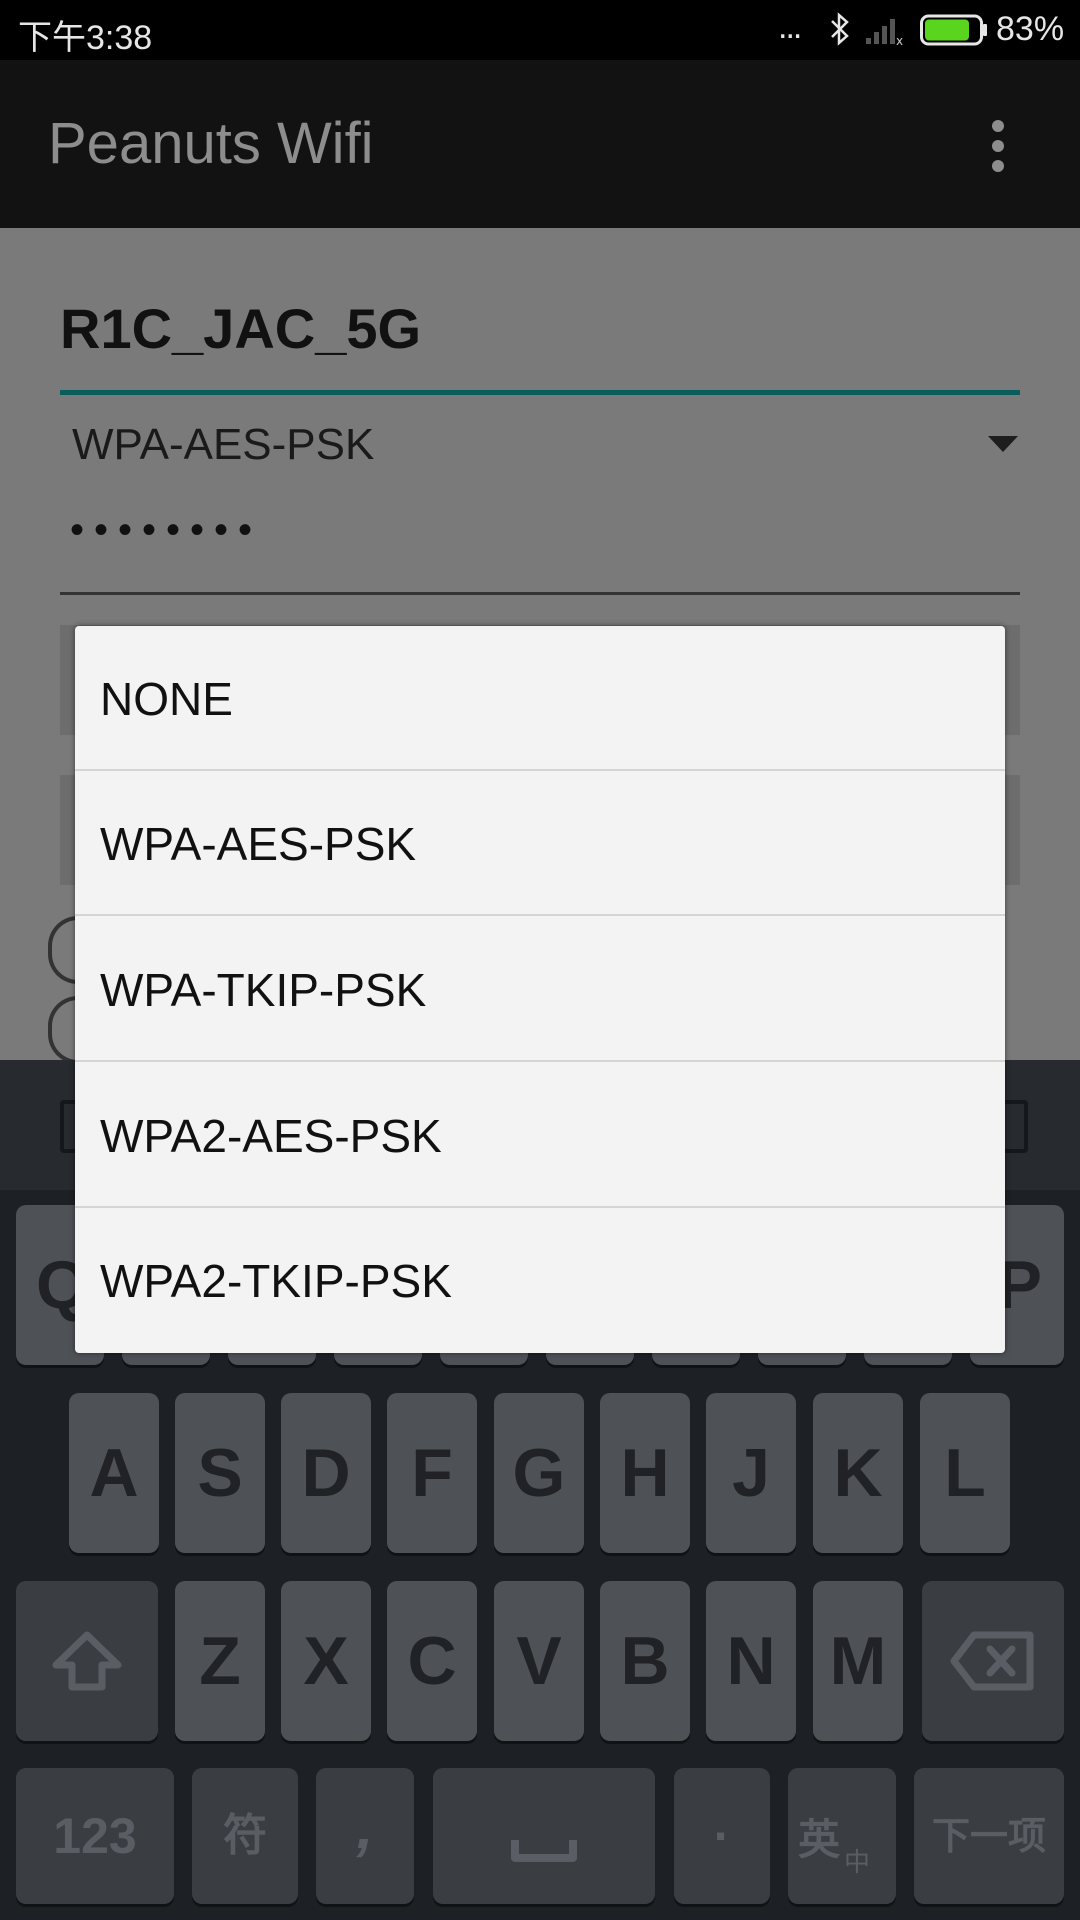  Describe the element at coordinates (258, 844) in the screenshot. I see `option-label: WPA-AES-PSK` at that location.